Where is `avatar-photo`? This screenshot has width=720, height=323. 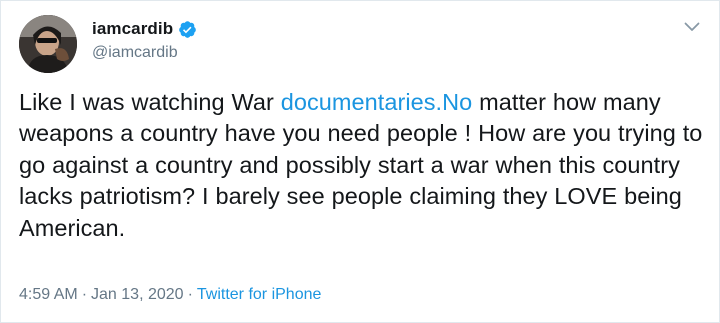 avatar-photo is located at coordinates (48, 44).